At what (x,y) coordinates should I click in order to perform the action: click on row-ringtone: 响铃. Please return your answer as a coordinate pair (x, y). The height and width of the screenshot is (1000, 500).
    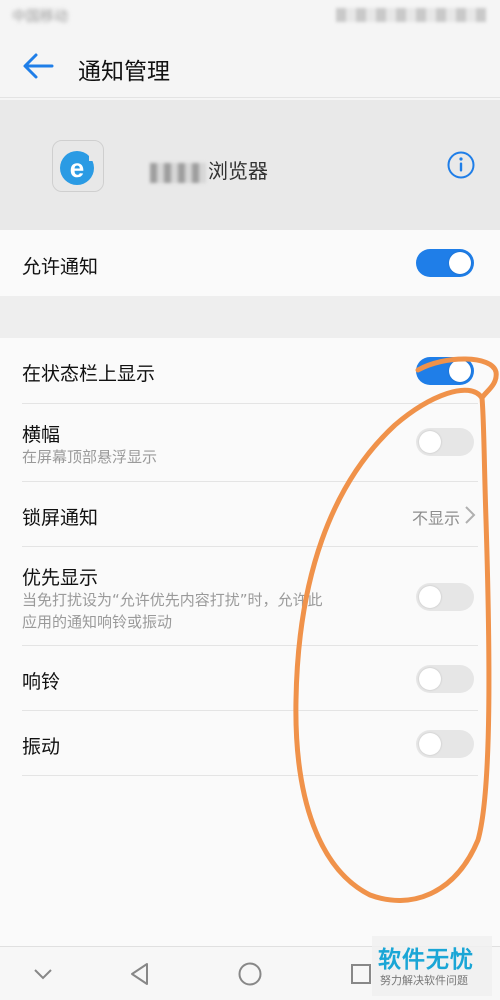
    Looking at the image, I should click on (250, 678).